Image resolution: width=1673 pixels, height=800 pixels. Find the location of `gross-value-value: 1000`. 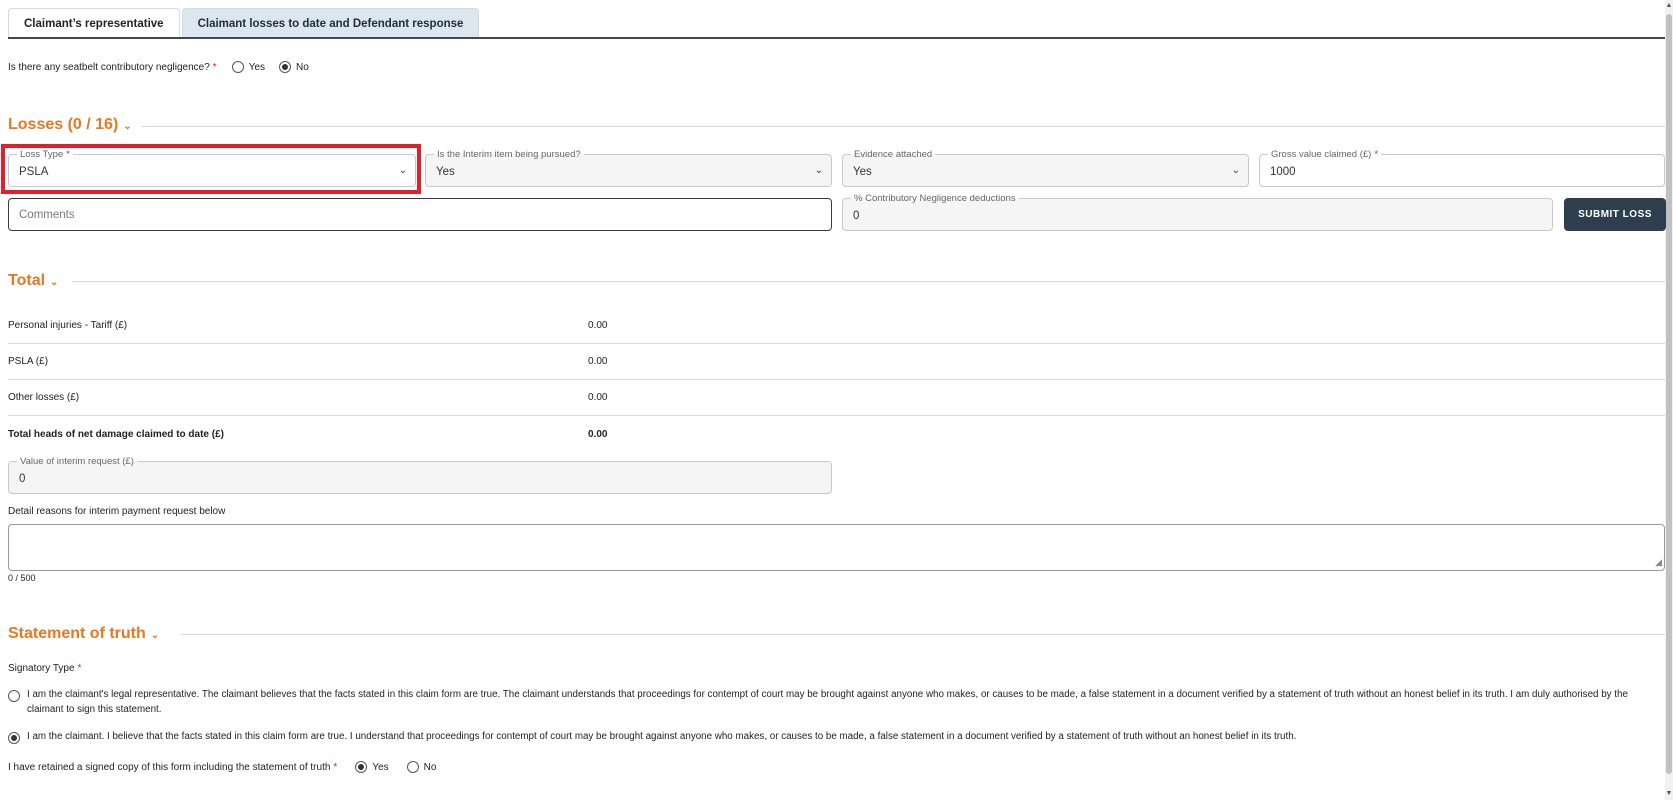

gross-value-value: 1000 is located at coordinates (1283, 172).